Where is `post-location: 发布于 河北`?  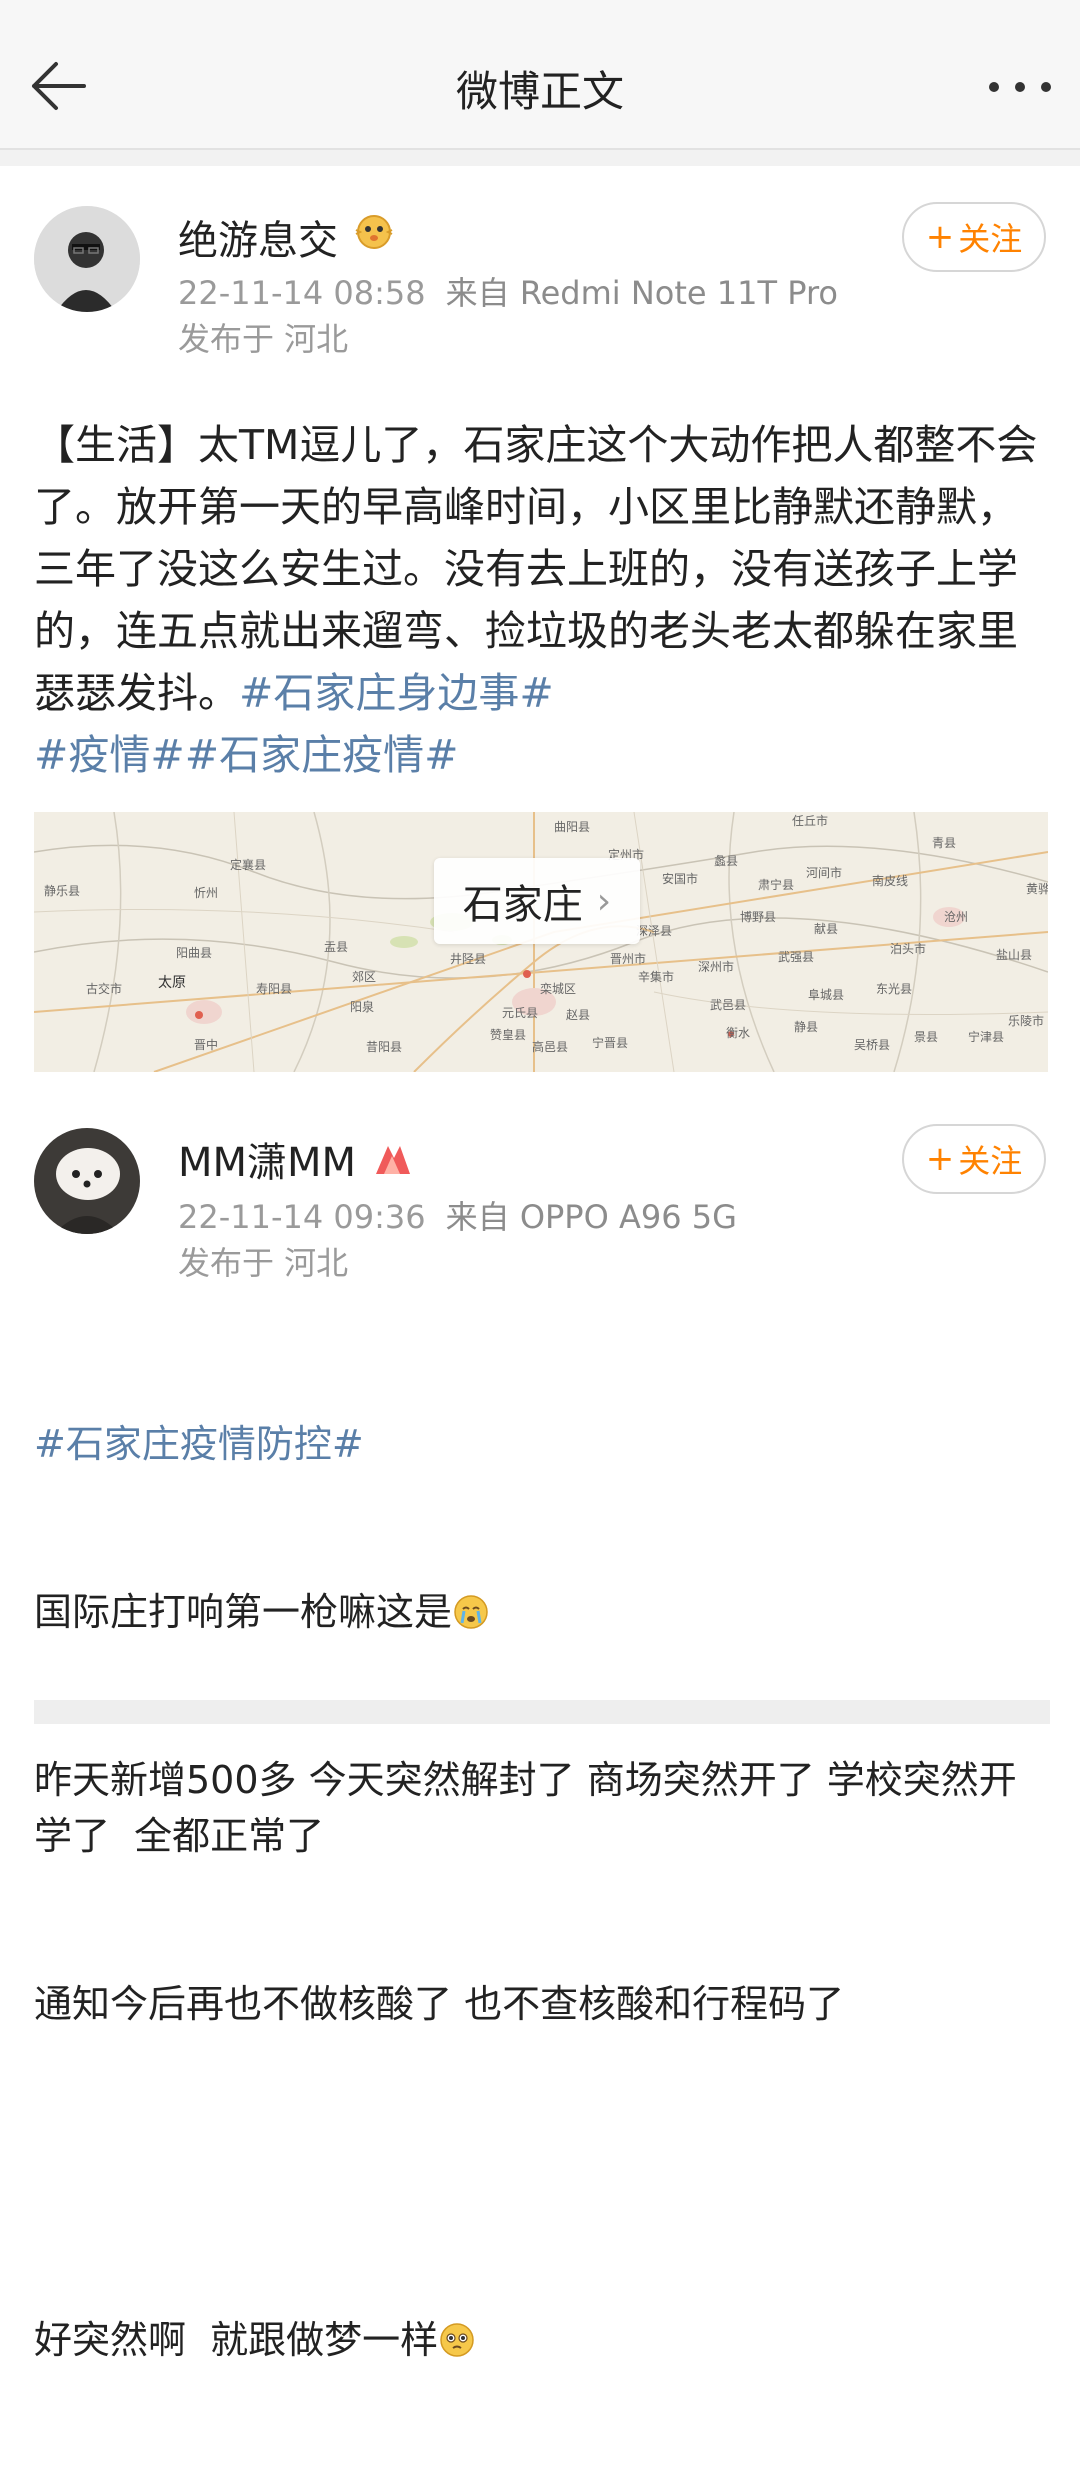
post-location: 发布于 河北 is located at coordinates (263, 1263).